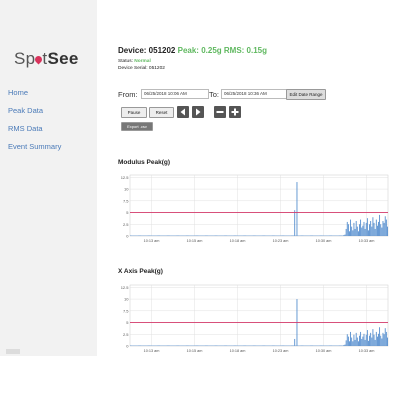 Image resolution: width=400 pixels, height=400 pixels. I want to click on sidebar-item-rms-data: RMS Data, so click(48, 129).